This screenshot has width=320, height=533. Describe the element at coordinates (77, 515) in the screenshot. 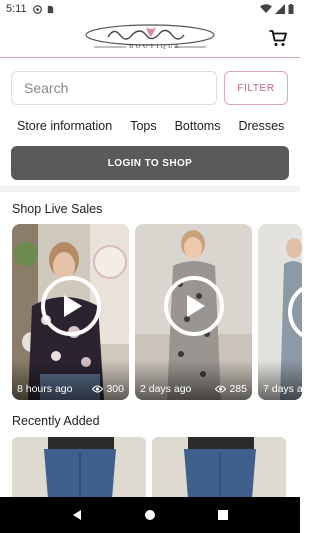

I see `back-icon` at that location.